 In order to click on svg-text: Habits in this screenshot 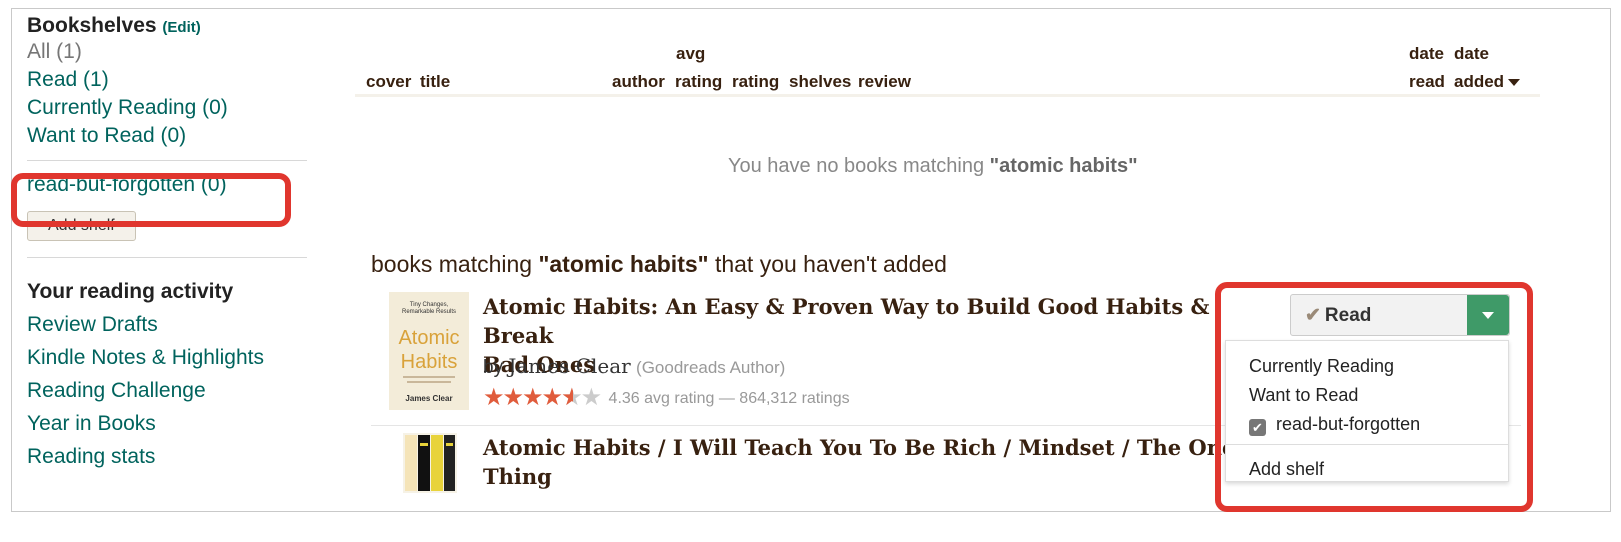, I will do `click(429, 362)`.